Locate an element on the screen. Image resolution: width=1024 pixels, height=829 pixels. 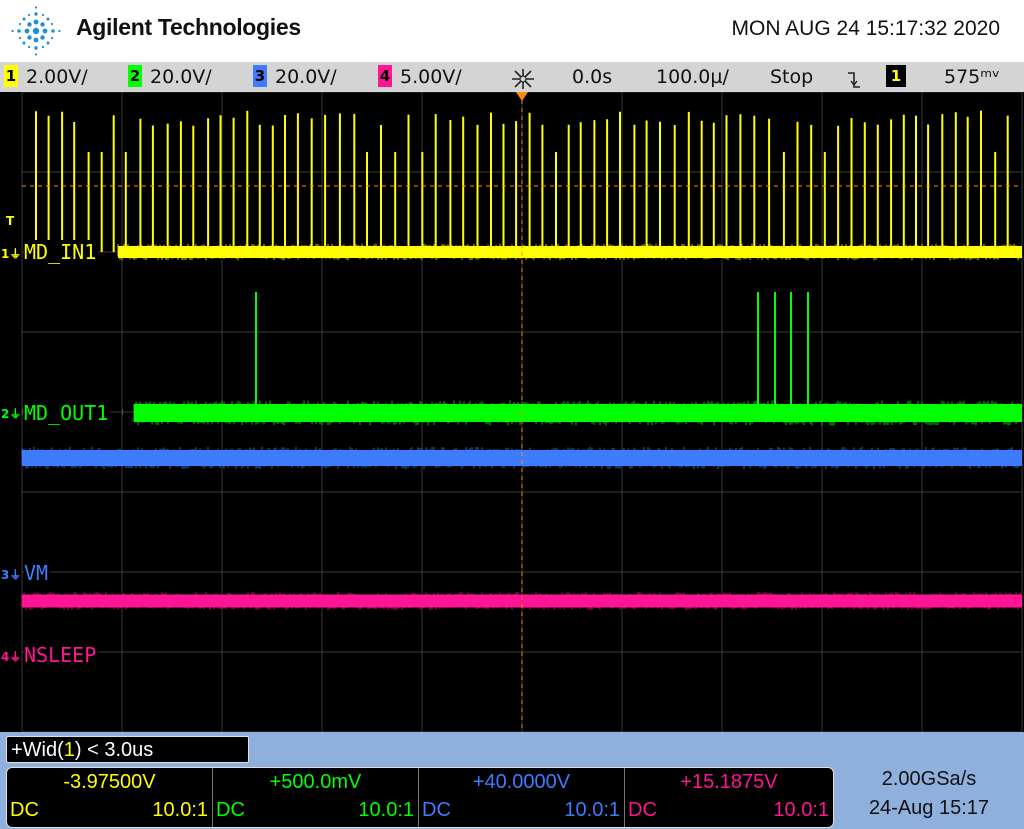
channel-4-offset-cell: +15.1875V DC 10.0:1 is located at coordinates (729, 797).